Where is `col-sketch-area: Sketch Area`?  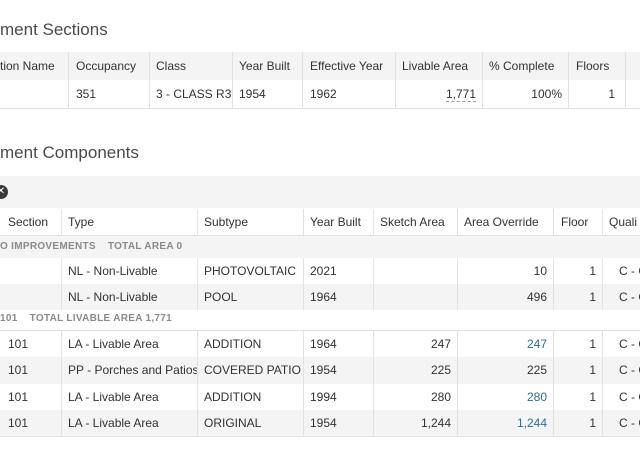 col-sketch-area: Sketch Area is located at coordinates (418, 222).